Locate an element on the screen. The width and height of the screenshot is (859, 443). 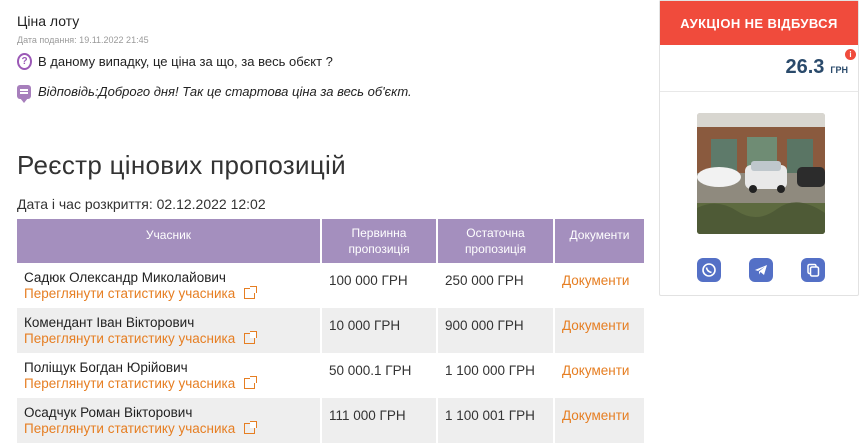
lot-photo is located at coordinates (761, 173).